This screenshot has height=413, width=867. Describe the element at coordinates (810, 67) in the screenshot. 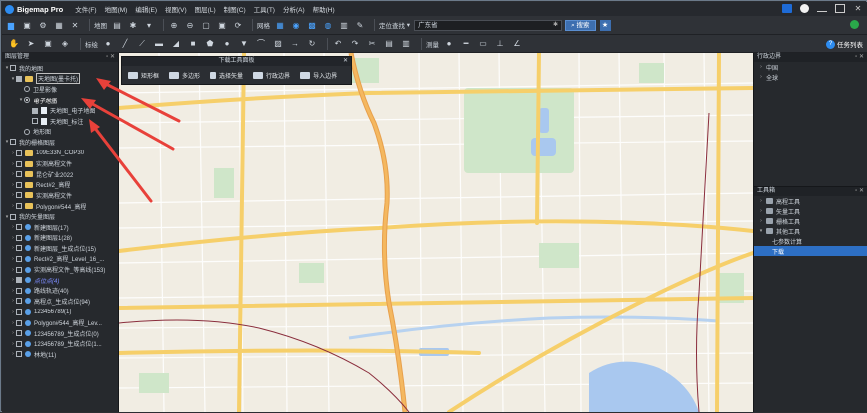

I see `boundary-item-china: › 中国` at that location.